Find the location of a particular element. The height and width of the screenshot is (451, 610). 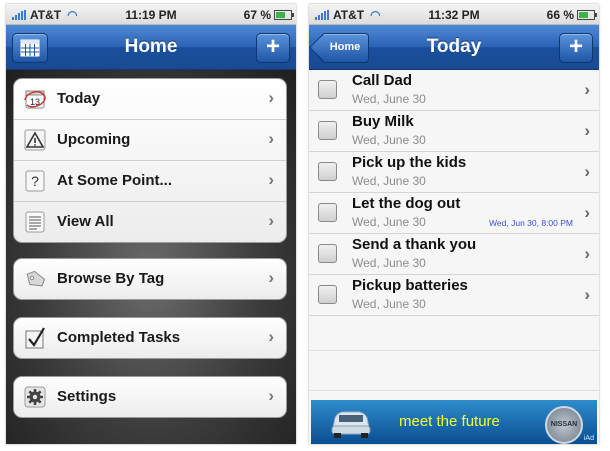

menu-item-settings: Settings › is located at coordinates (150, 397).